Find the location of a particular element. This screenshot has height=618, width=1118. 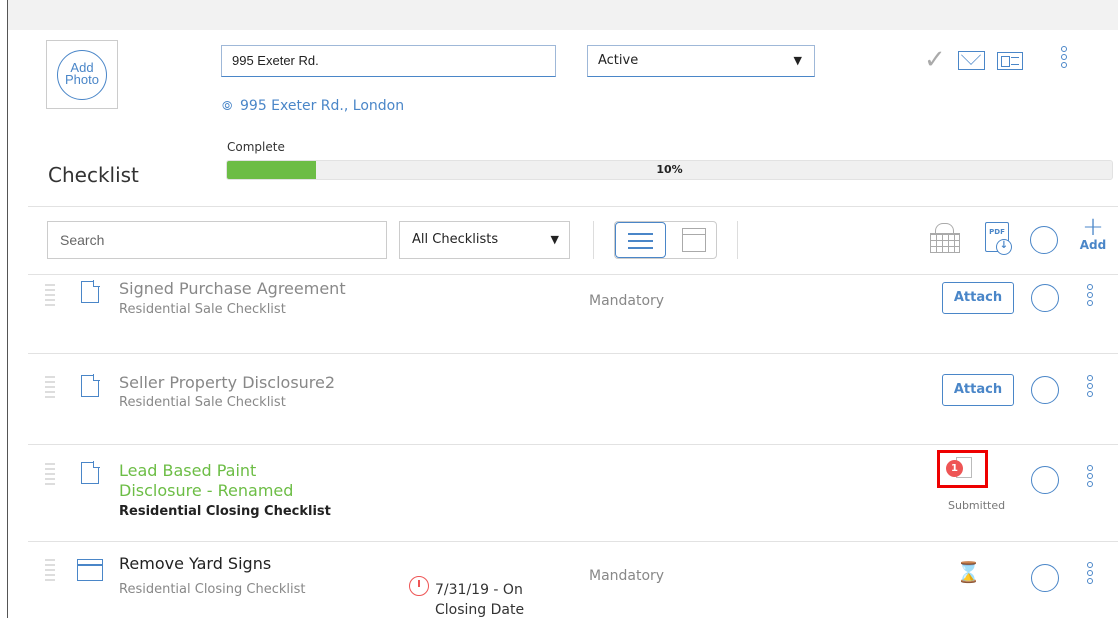

due-date-line-2: Closing Date is located at coordinates (480, 610).